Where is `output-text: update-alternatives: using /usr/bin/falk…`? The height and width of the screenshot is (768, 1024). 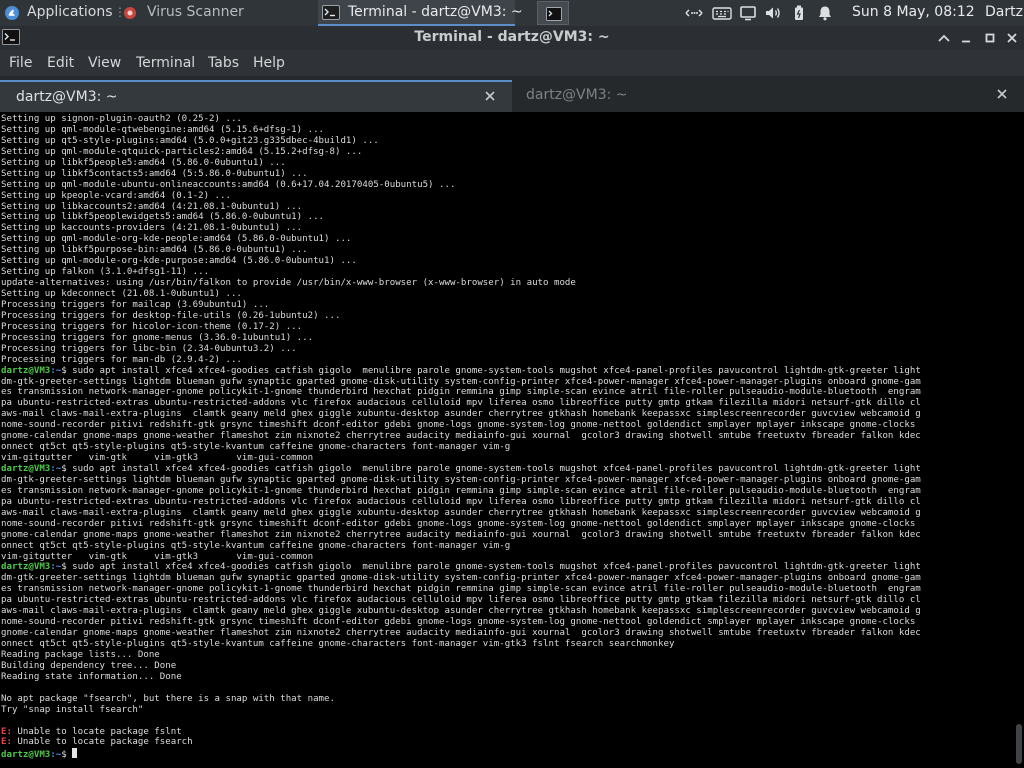
output-text: update-alternatives: using /usr/bin/falk… is located at coordinates (288, 283).